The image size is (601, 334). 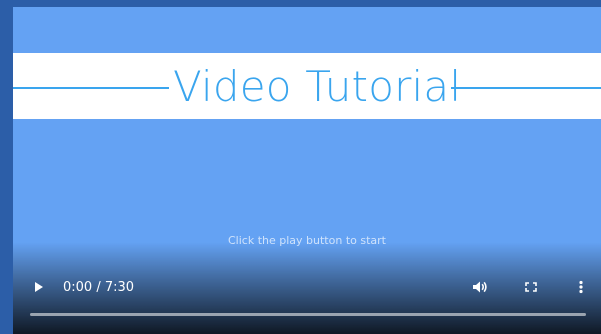 I want to click on fullscreen-button, so click(x=531, y=287).